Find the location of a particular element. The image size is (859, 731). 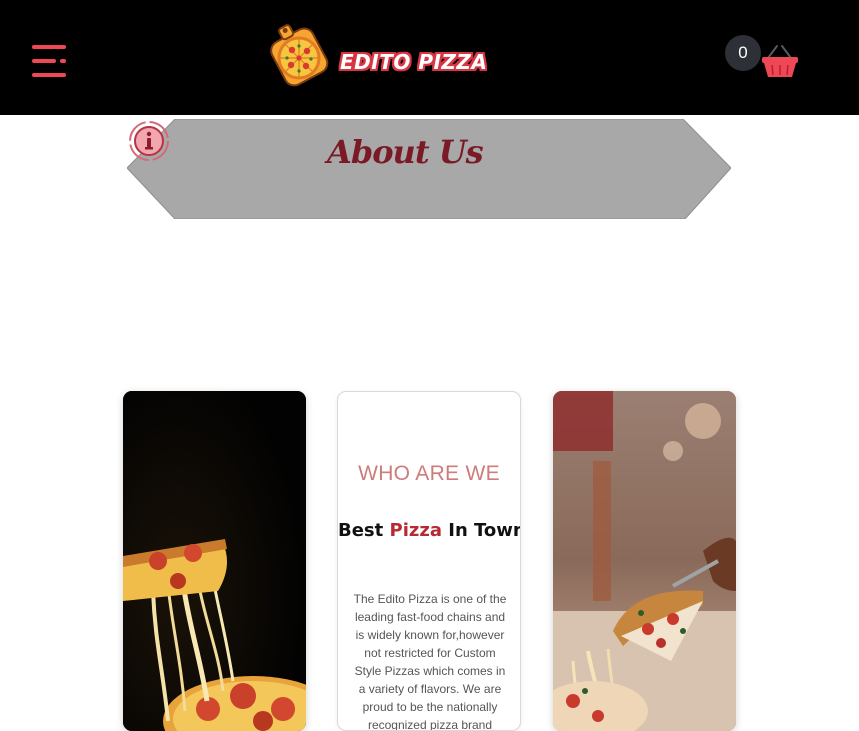

tagline-suffix: In Town is located at coordinates (481, 530).